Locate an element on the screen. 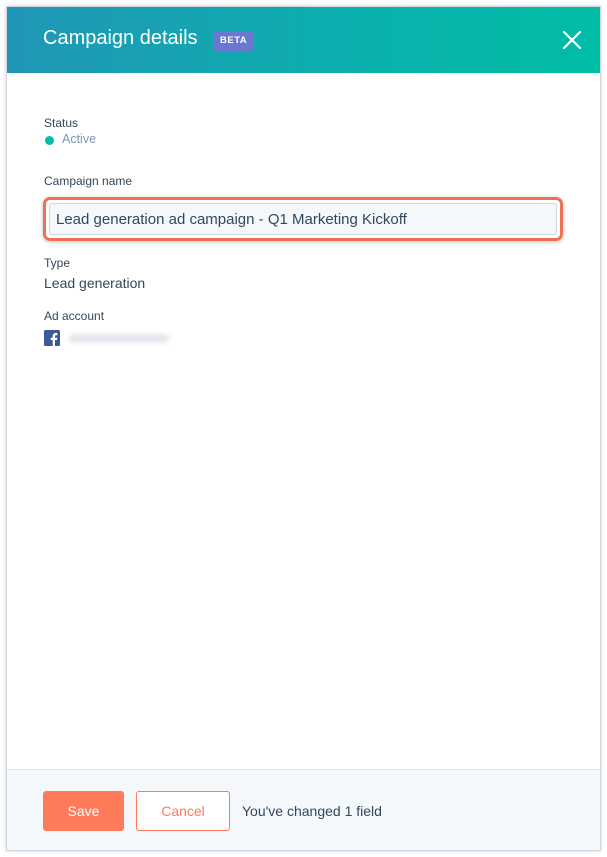 The width and height of the screenshot is (607, 857). close-button is located at coordinates (572, 40).